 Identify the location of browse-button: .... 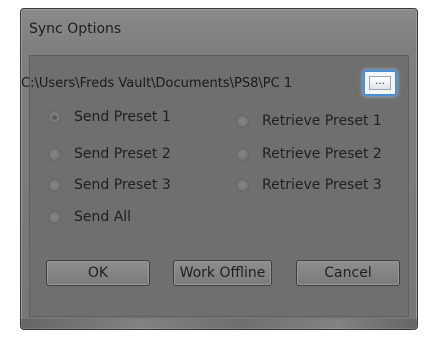
(380, 83).